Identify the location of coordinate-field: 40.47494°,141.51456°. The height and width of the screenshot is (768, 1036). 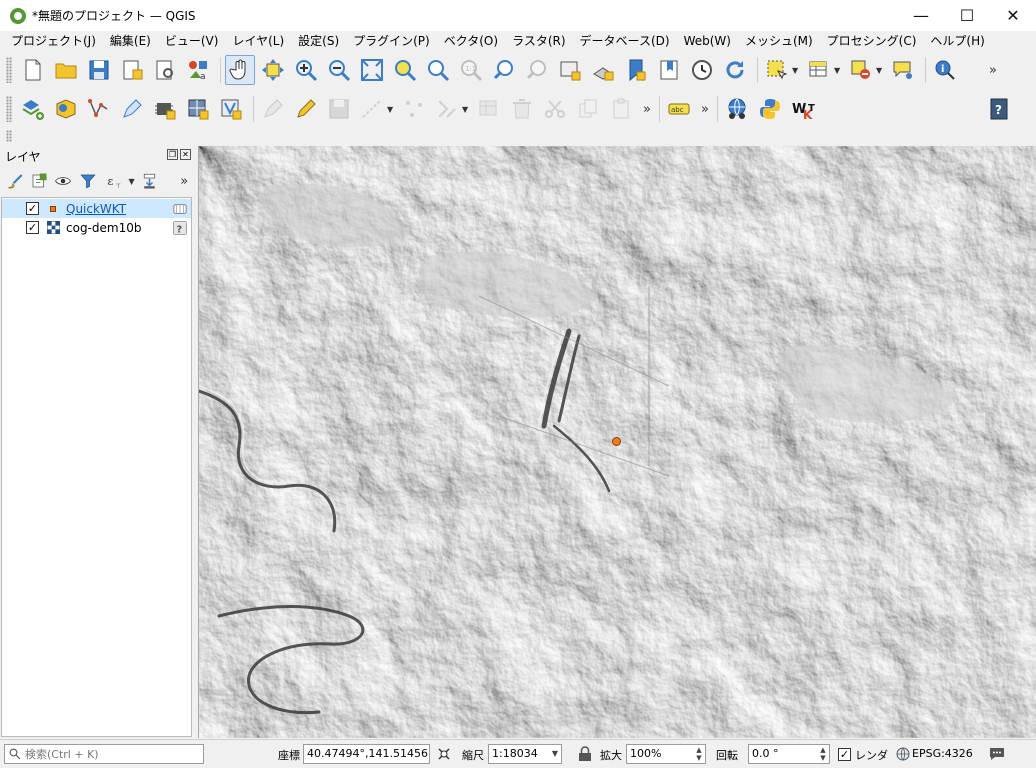
(366, 754).